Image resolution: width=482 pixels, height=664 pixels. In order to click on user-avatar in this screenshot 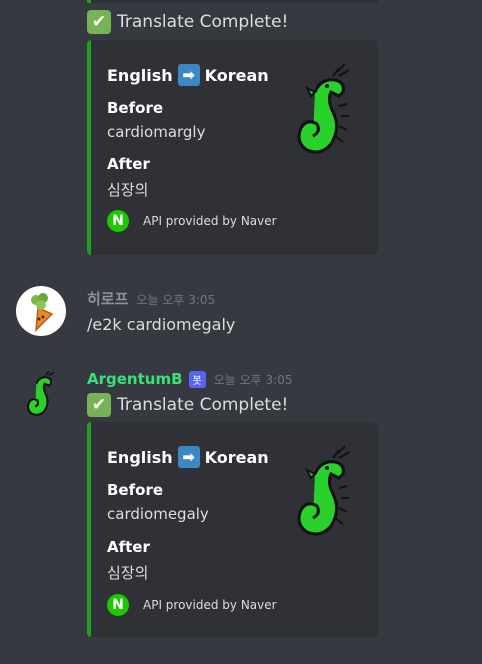, I will do `click(41, 311)`.